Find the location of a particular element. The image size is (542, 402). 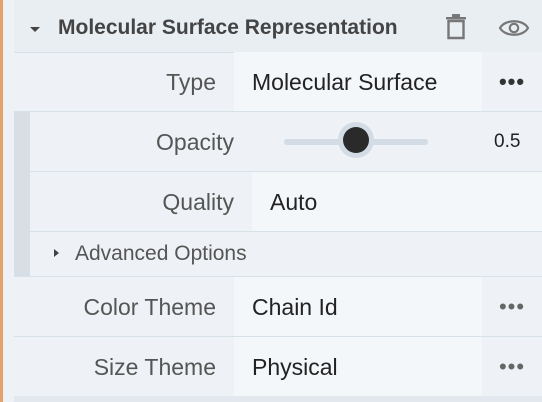

opacity-value: 0.5 is located at coordinates (507, 141).